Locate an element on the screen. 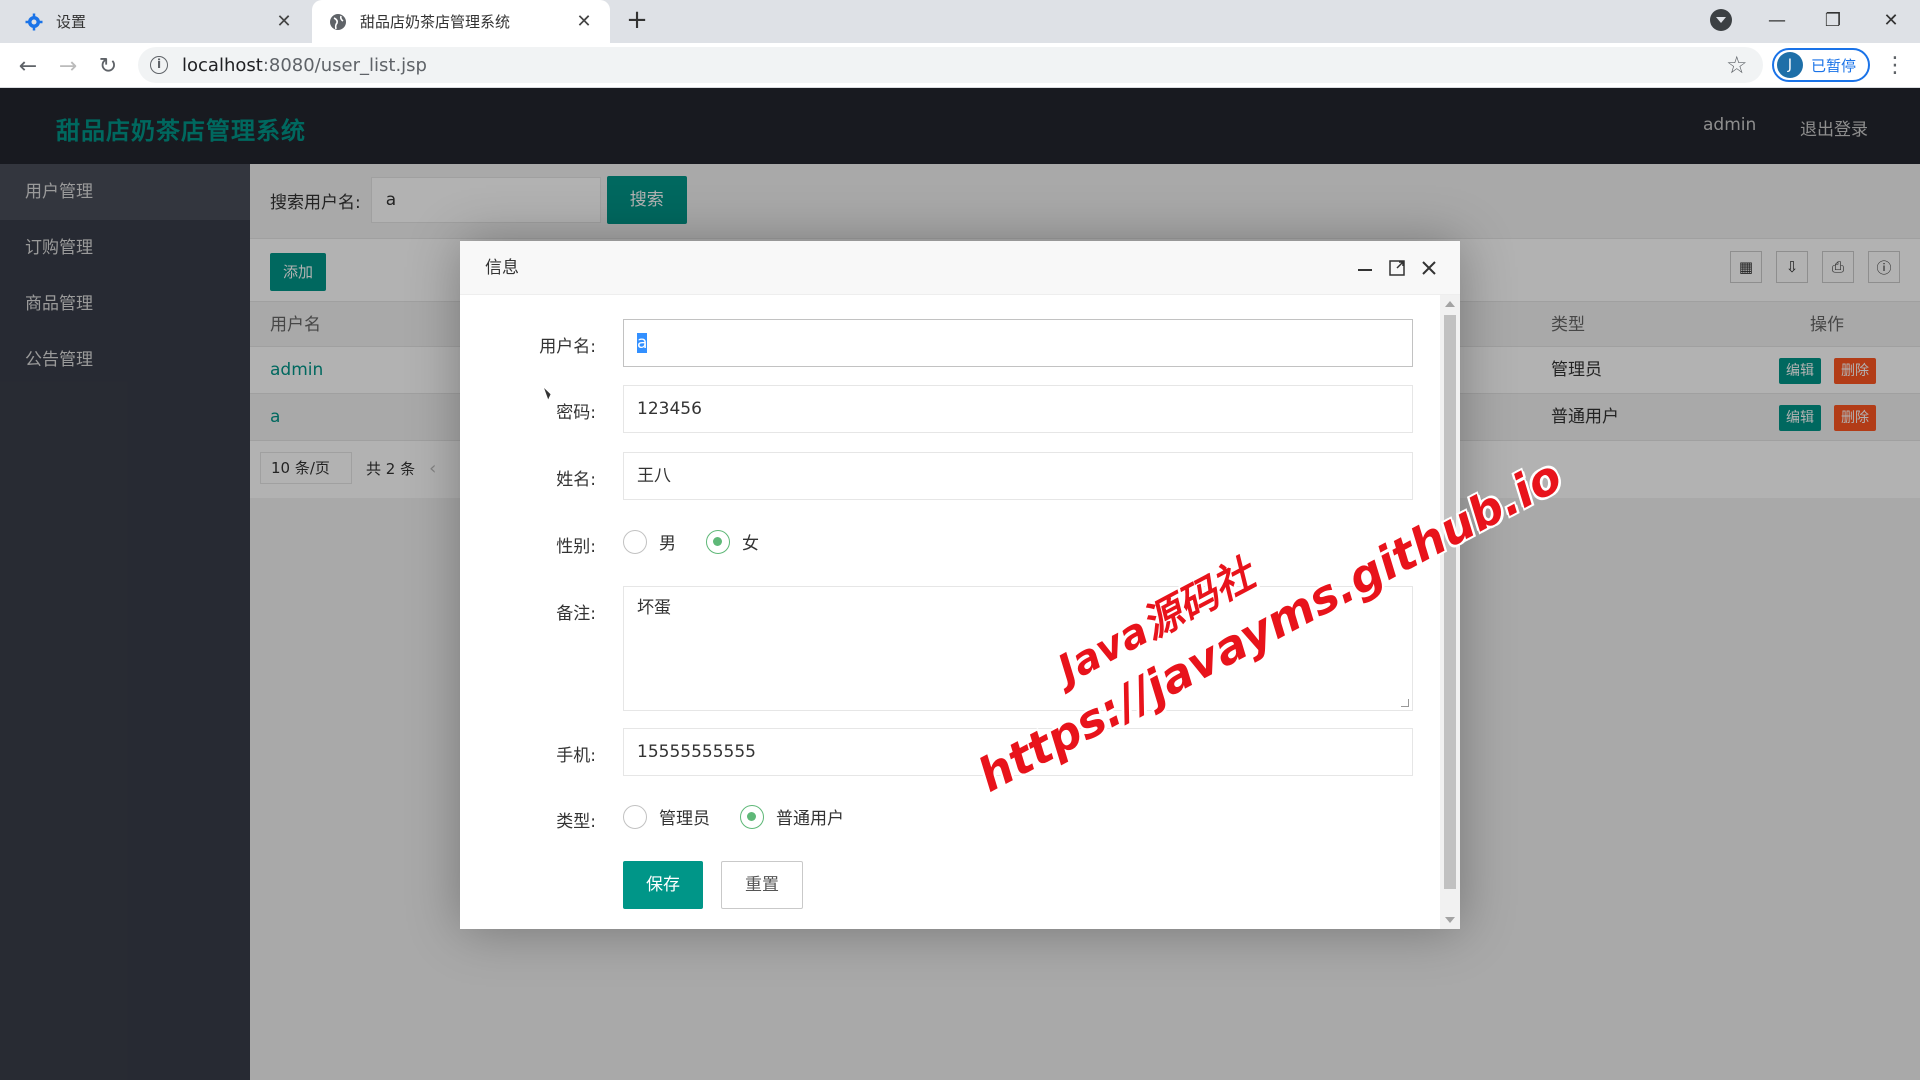 The image size is (1920, 1080). radio-label: 男 is located at coordinates (667, 544).